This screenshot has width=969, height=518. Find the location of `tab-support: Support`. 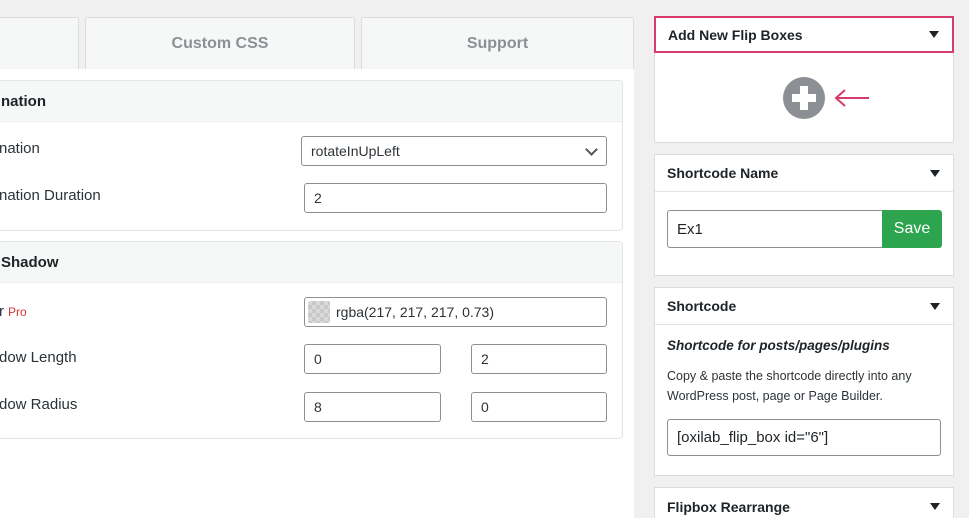

tab-support: Support is located at coordinates (497, 43).